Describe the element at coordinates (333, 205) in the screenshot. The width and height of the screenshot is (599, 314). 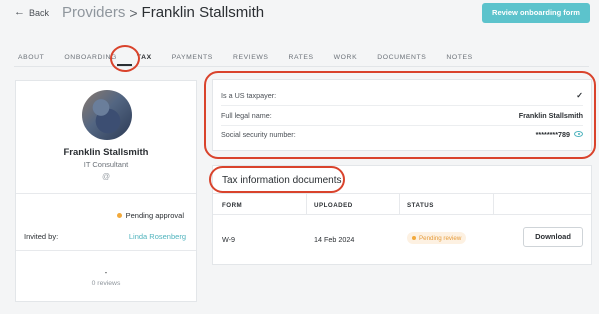
I see `column-header-uploaded: UPLOADED` at that location.